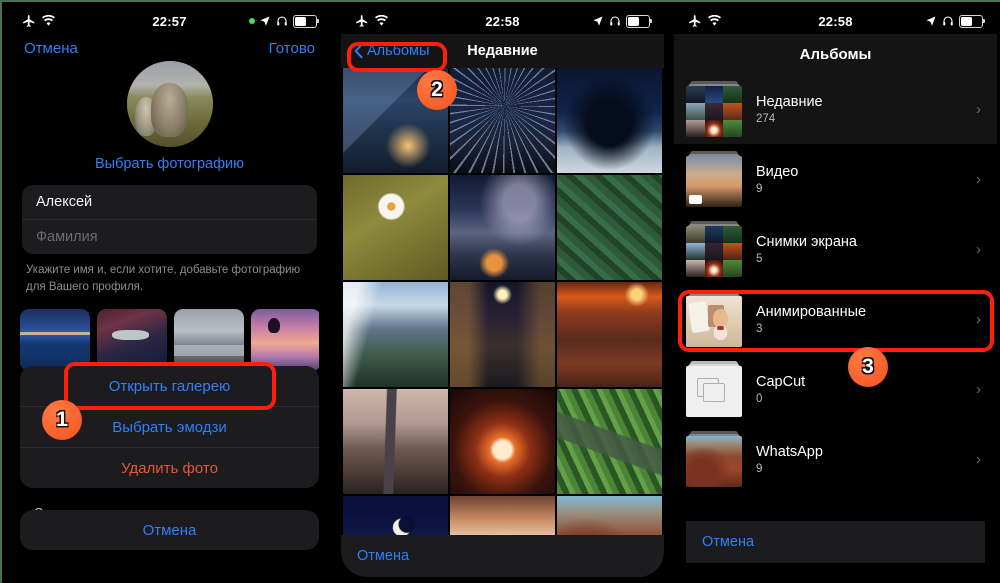 Image resolution: width=1000 pixels, height=583 pixels. What do you see at coordinates (806, 241) in the screenshot?
I see `album-name: Снимки экрана` at bounding box center [806, 241].